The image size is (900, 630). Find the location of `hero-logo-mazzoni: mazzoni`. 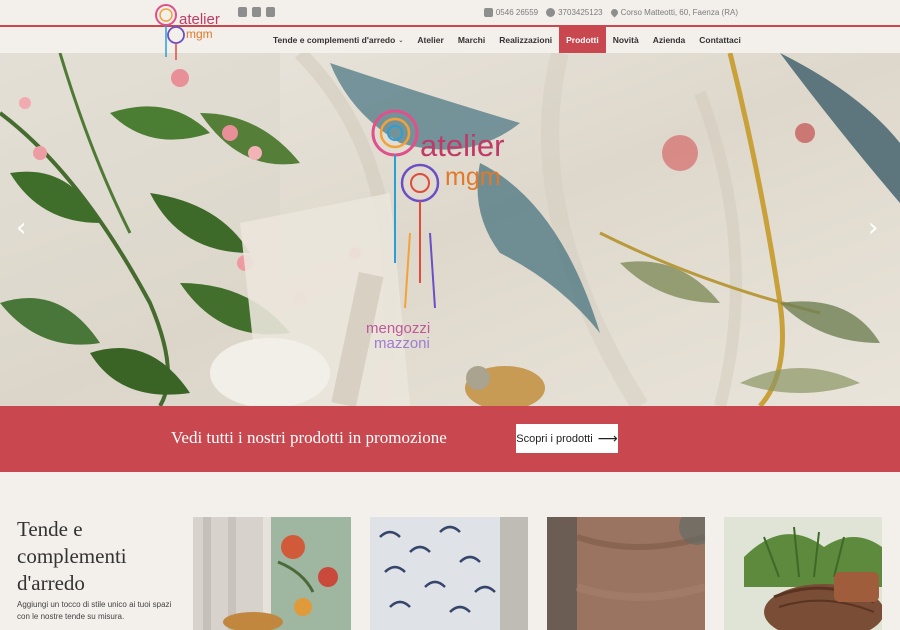

hero-logo-mazzoni: mazzoni is located at coordinates (402, 343).